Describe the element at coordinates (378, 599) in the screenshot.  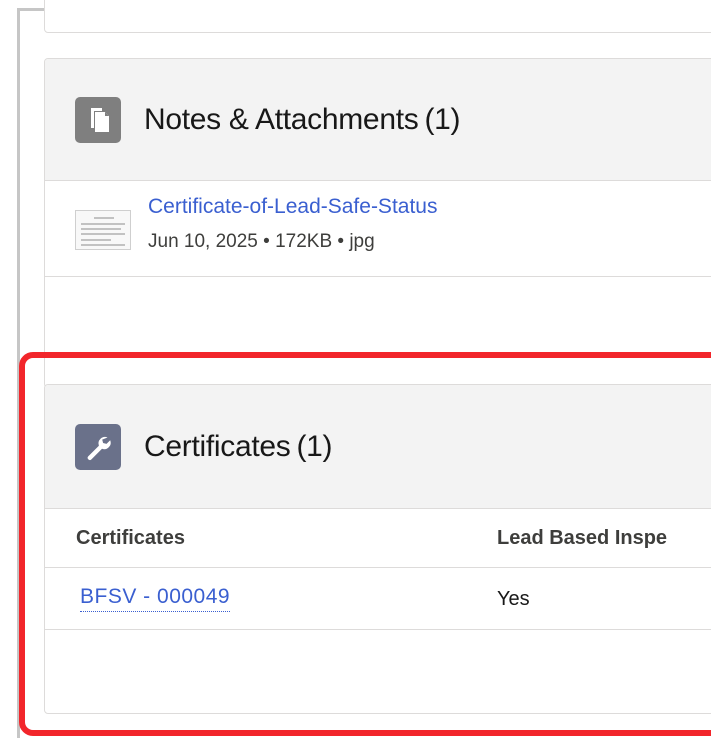
I see `table-row: BFSV - 000049 Yes` at that location.